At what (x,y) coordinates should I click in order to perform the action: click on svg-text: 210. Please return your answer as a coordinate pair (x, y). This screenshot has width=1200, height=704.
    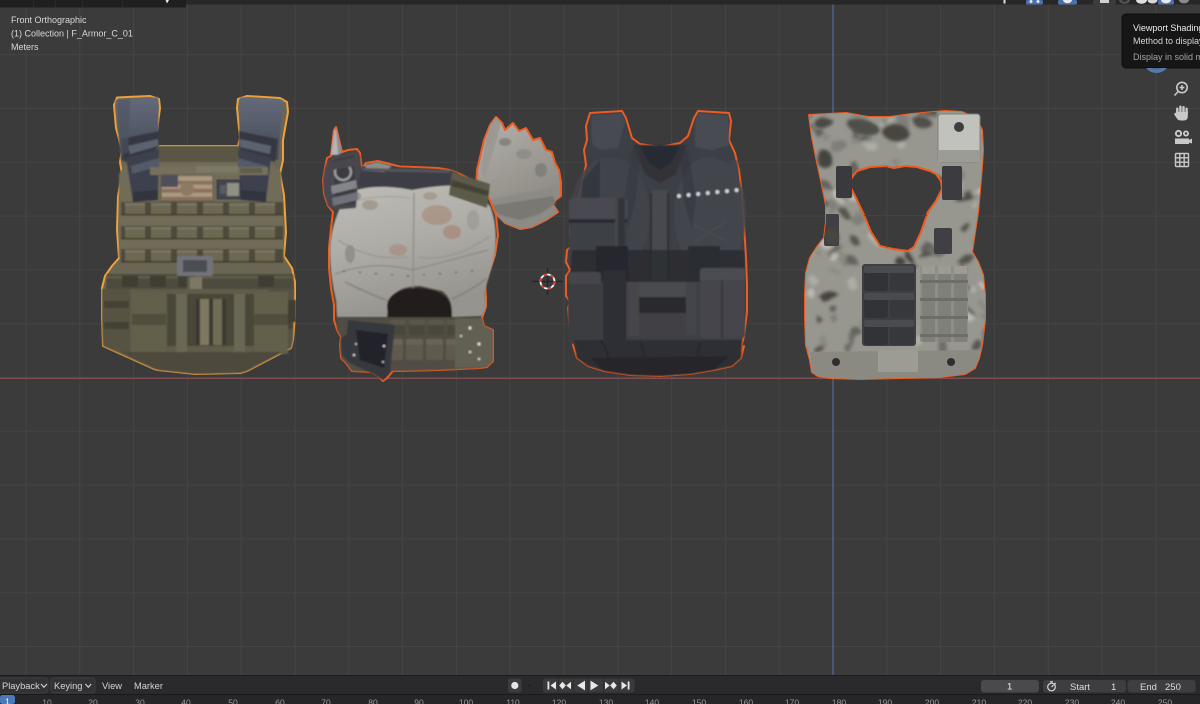
    Looking at the image, I should click on (979, 701).